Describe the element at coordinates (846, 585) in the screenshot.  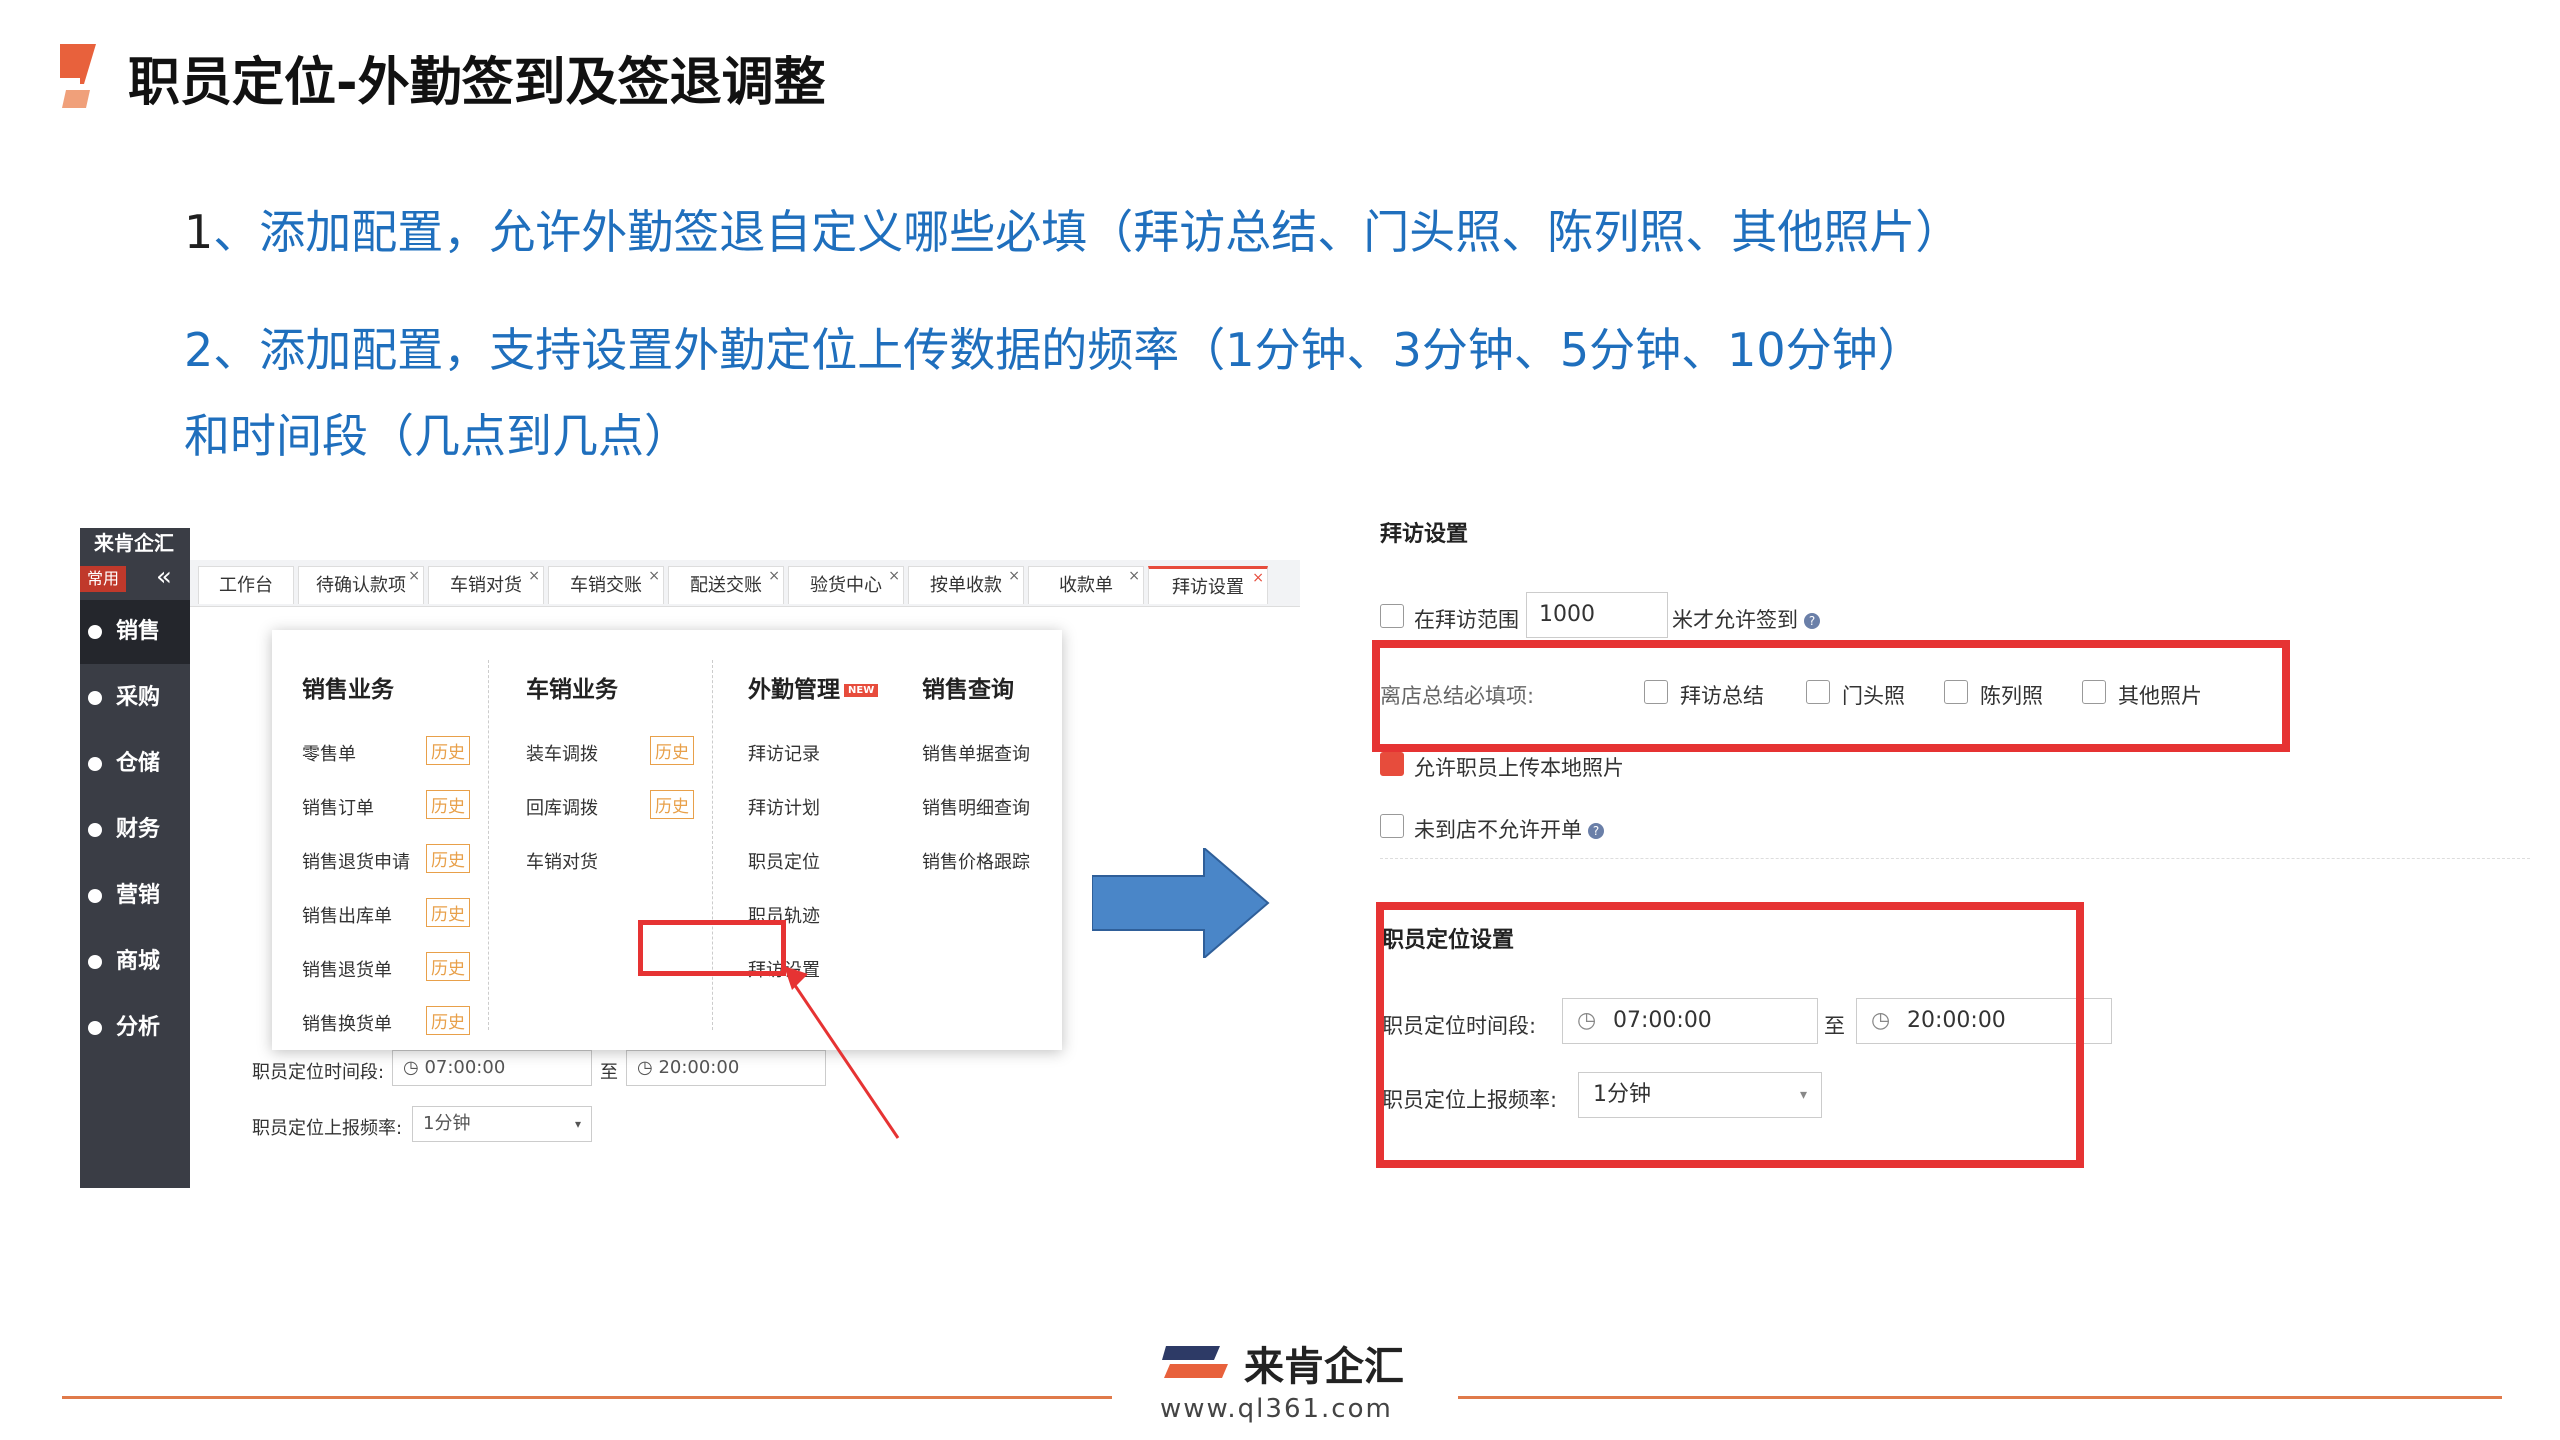
I see `tab-inspection: 验货中心 ×` at that location.